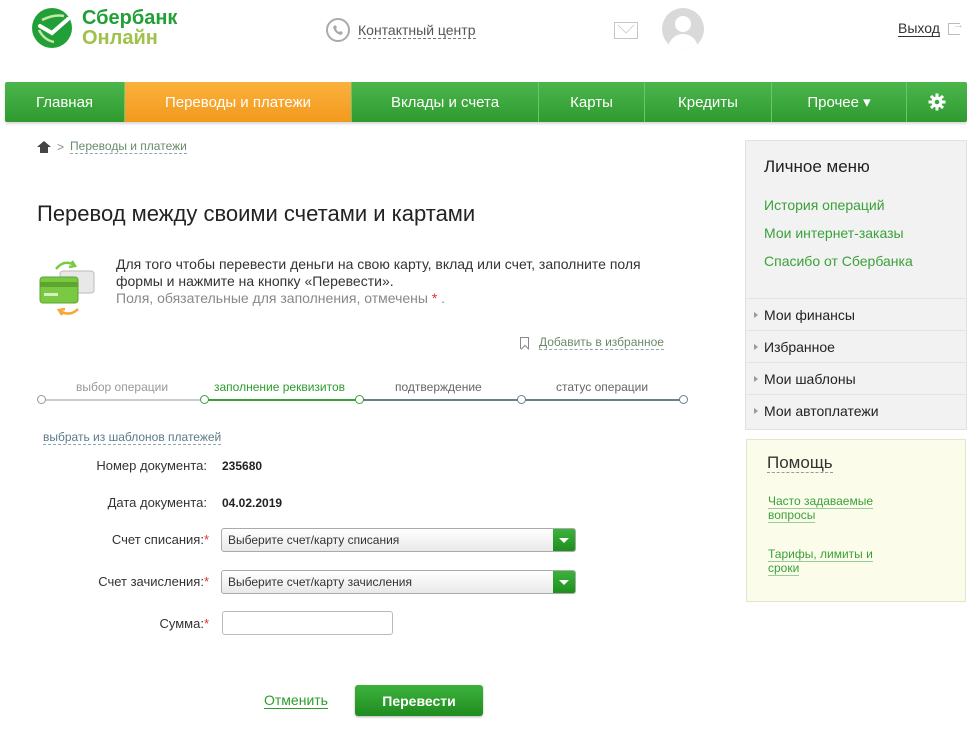  I want to click on submit-transfer-button: Перевести, so click(419, 700).